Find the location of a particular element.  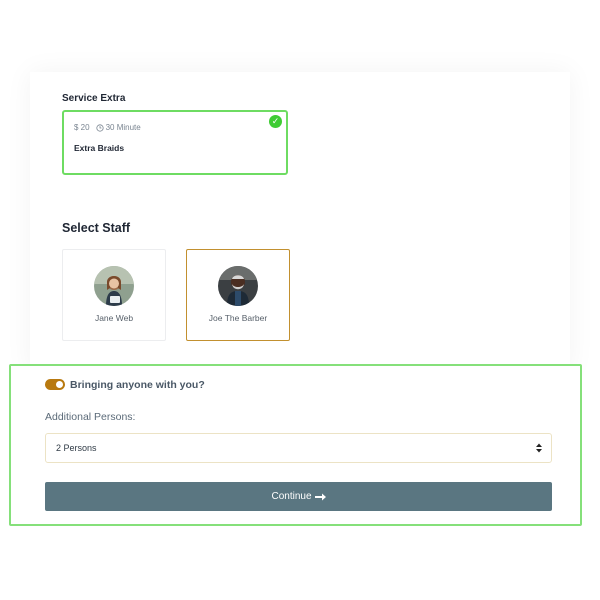

continue-label: Continue is located at coordinates (291, 496).